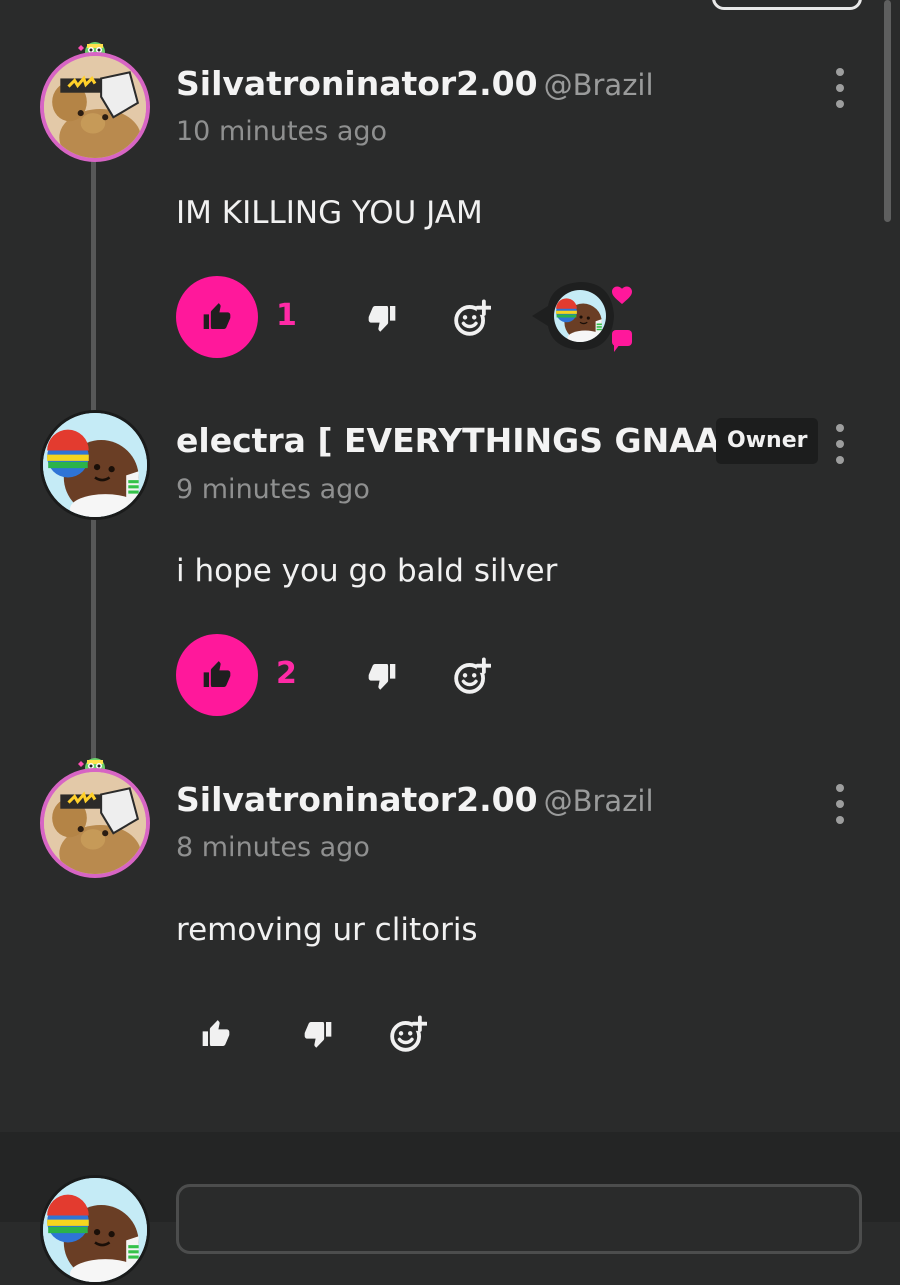  I want to click on creator-heart-avatar, so click(582, 317).